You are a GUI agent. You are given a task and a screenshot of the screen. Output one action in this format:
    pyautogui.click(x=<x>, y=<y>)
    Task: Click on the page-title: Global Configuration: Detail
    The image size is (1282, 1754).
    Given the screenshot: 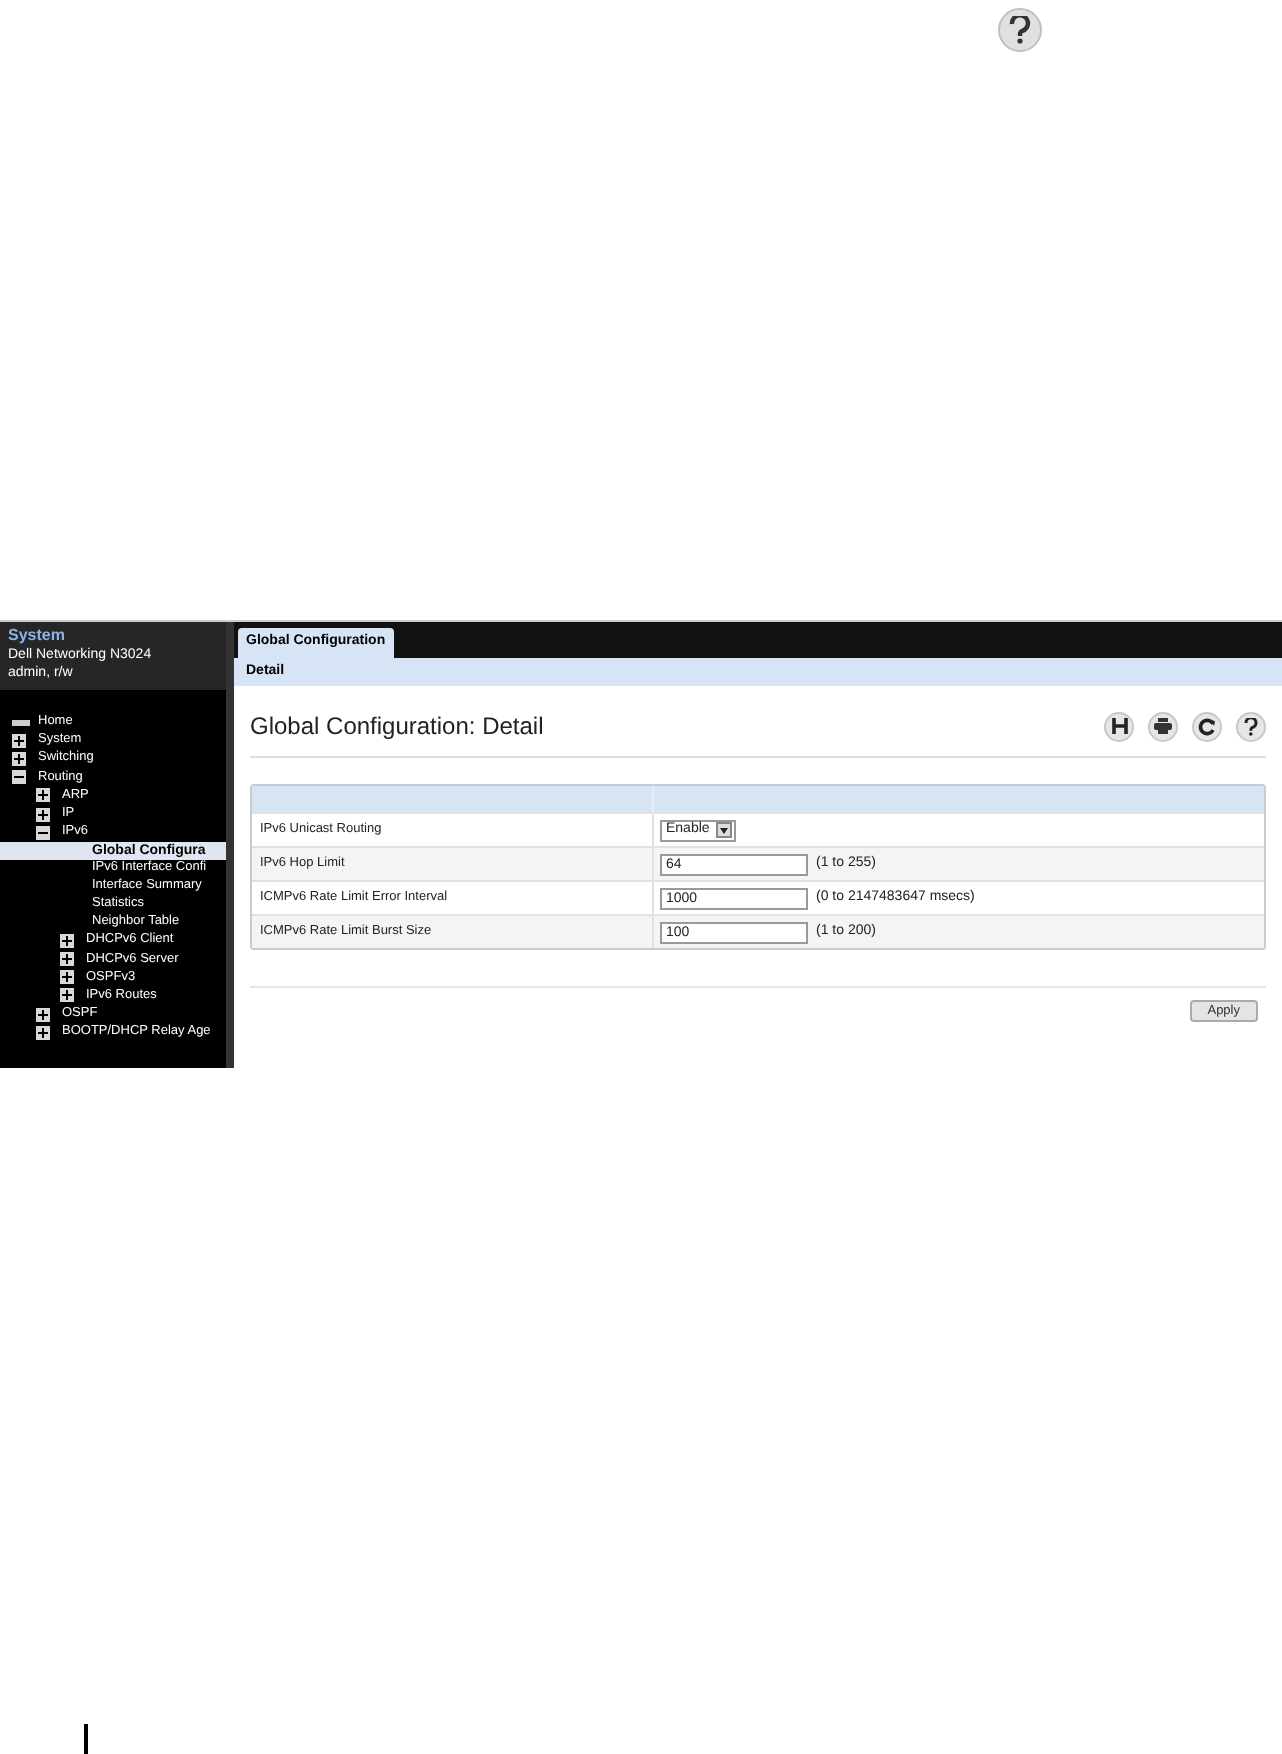 What is the action you would take?
    pyautogui.click(x=397, y=727)
    